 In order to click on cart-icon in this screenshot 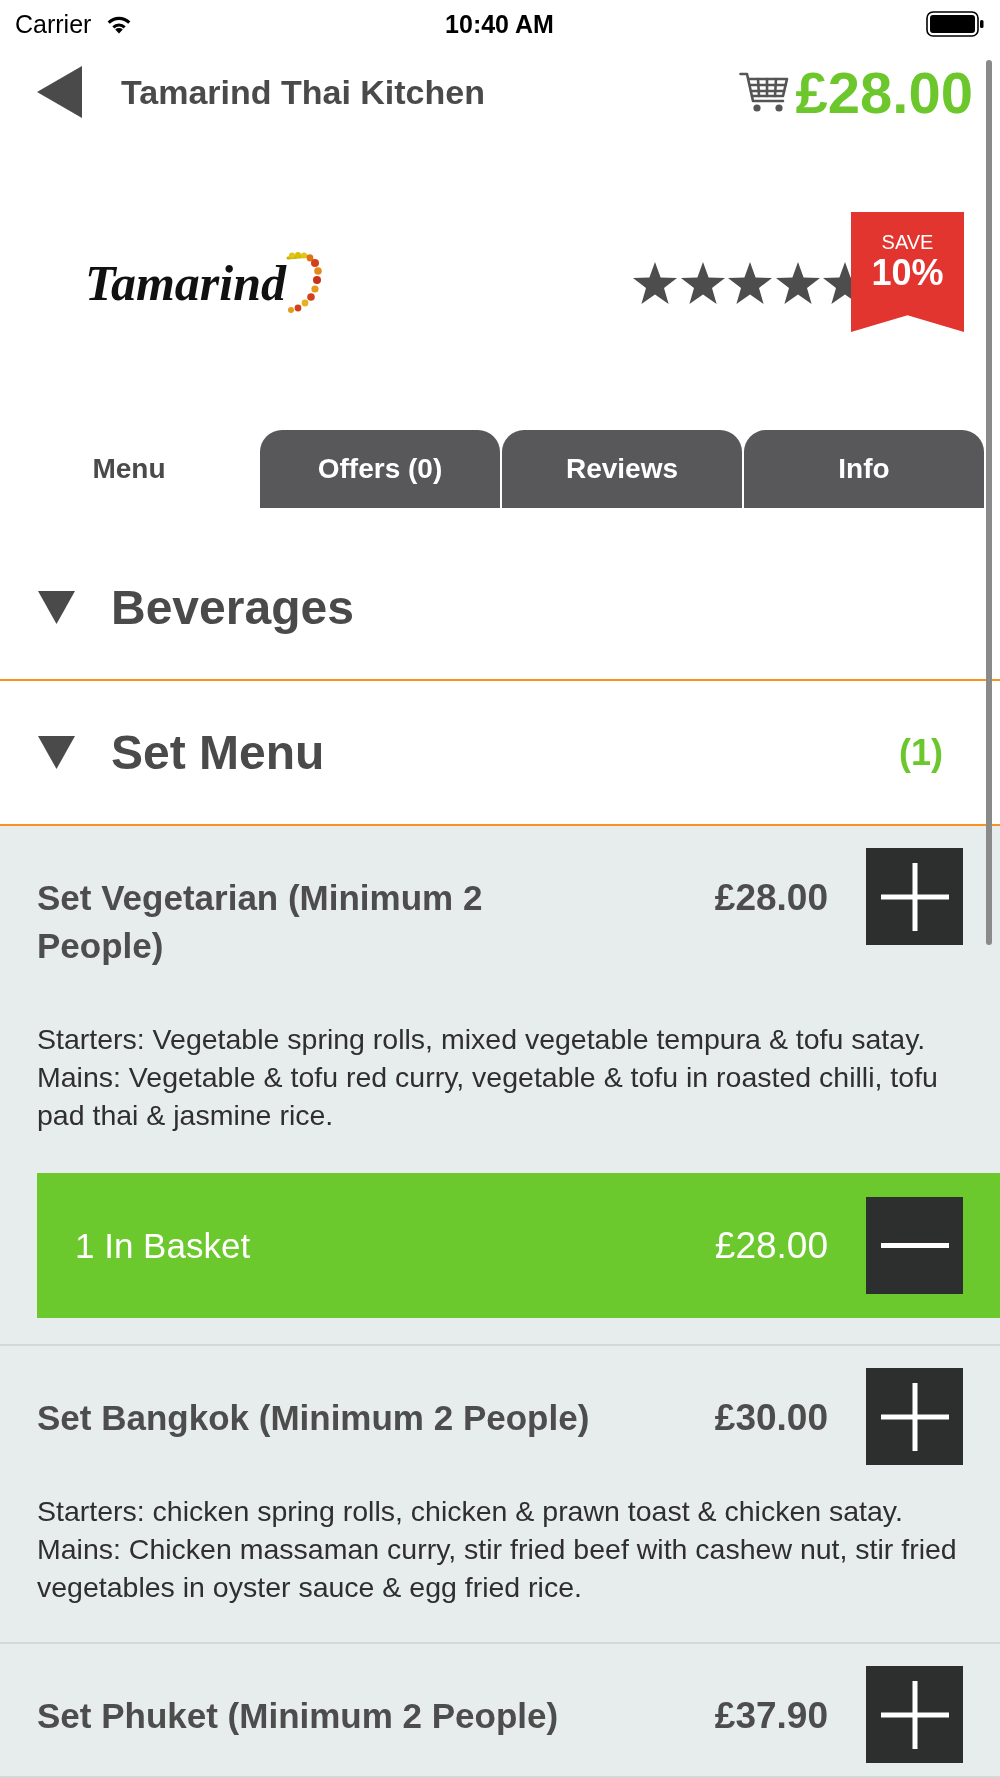, I will do `click(763, 92)`.